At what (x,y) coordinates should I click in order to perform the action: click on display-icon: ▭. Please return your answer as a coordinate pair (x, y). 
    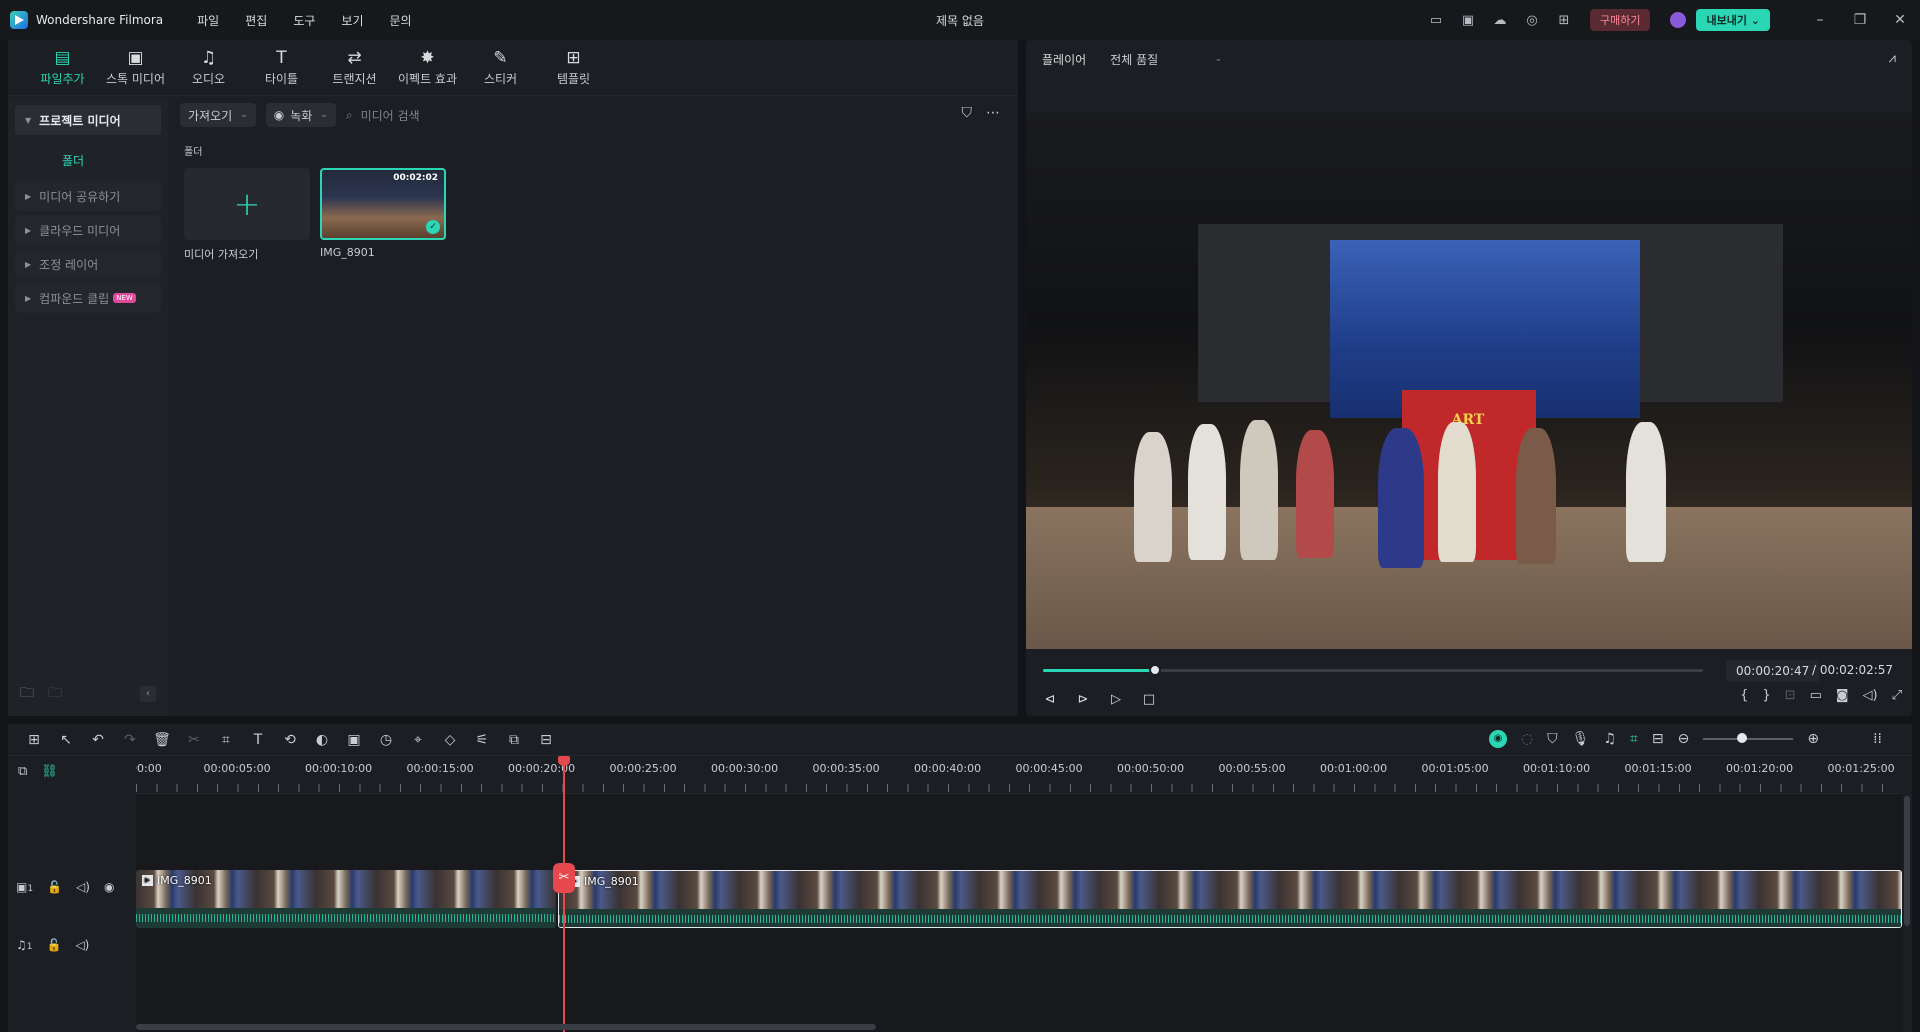
    Looking at the image, I should click on (1816, 695).